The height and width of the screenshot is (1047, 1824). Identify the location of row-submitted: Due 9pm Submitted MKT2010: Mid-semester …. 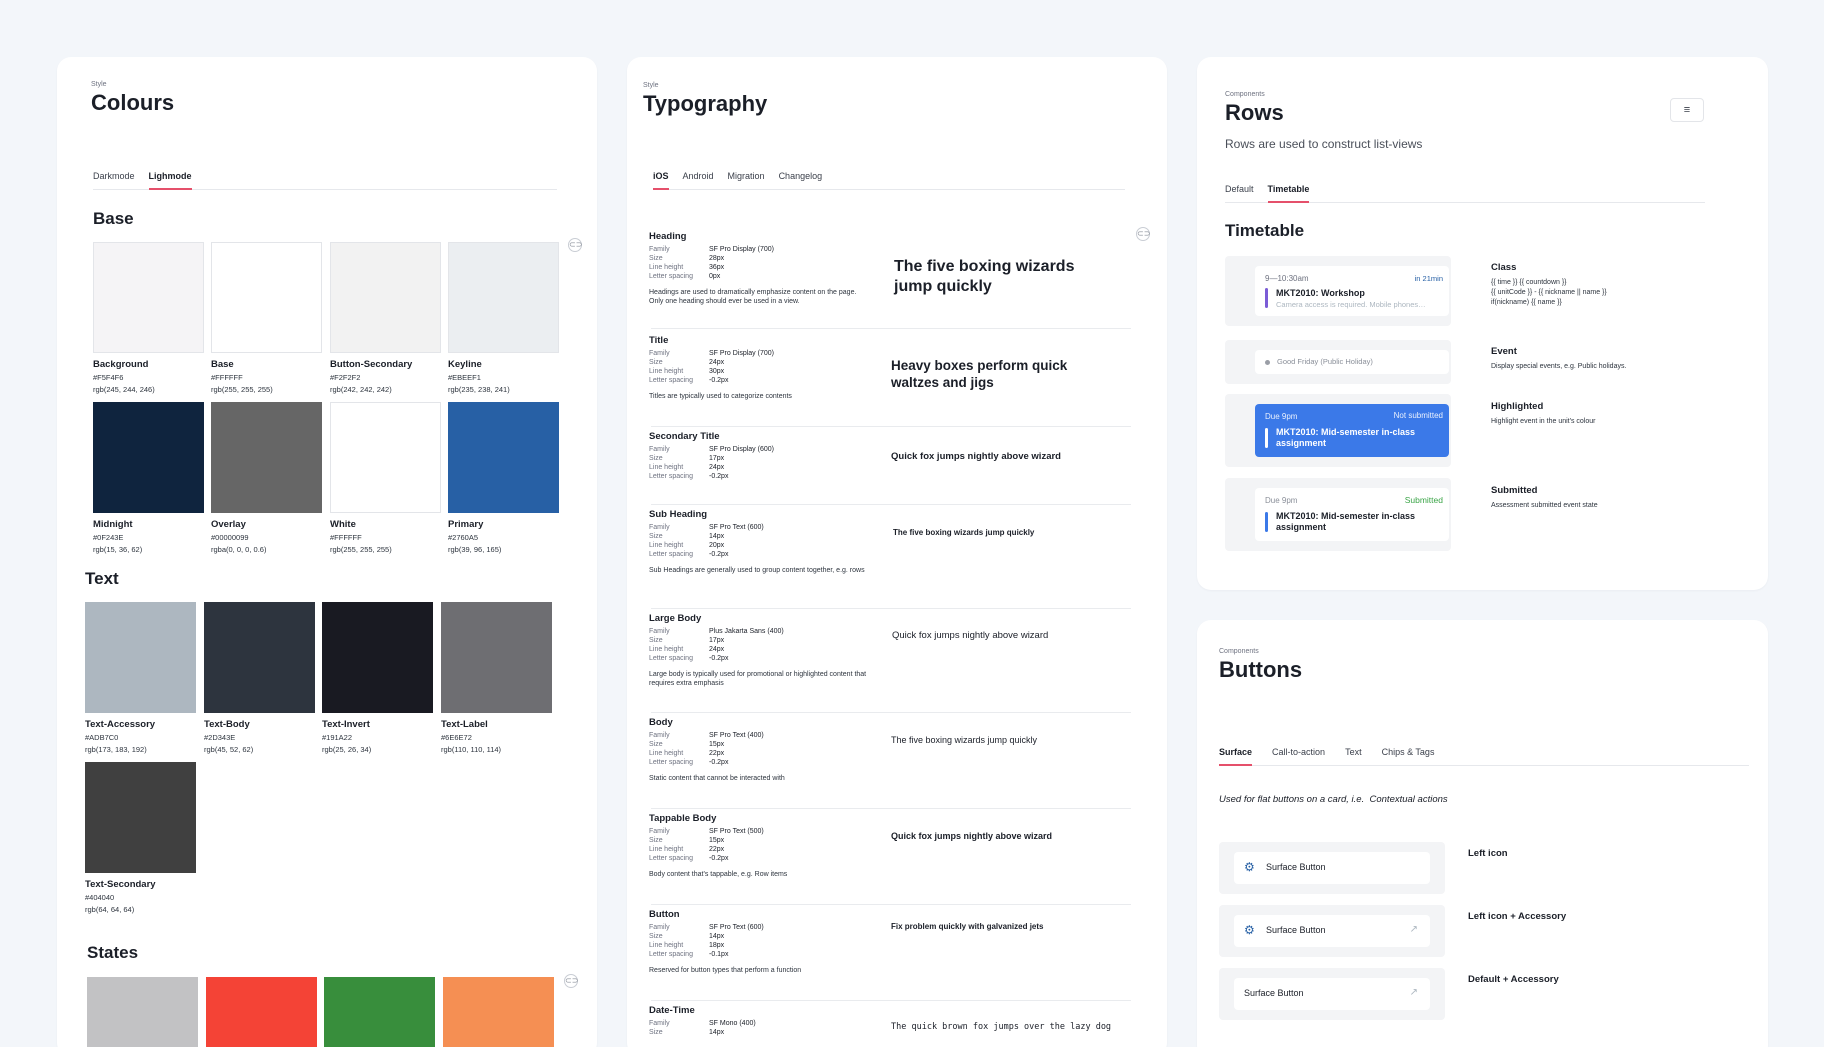
(1338, 514).